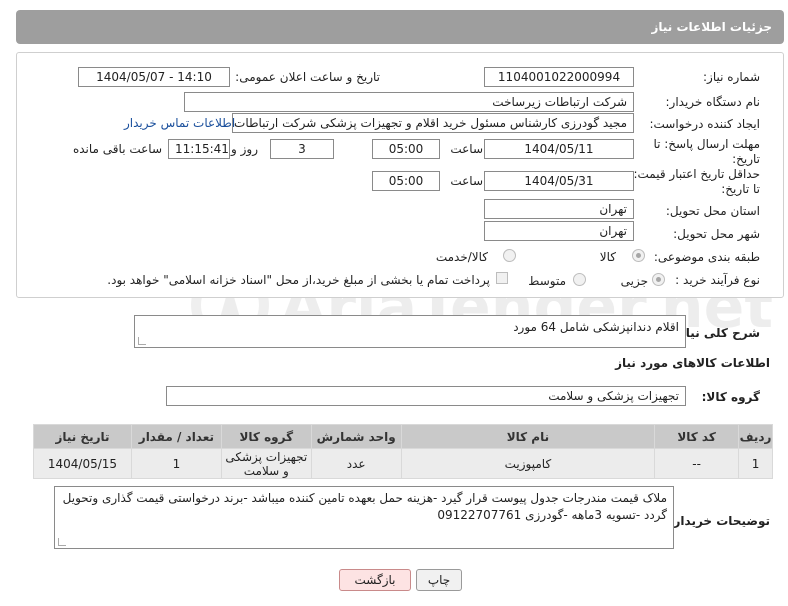 The height and width of the screenshot is (606, 788). What do you see at coordinates (117, 149) in the screenshot?
I see `remaining-time-label: ساعت باقی مانده` at bounding box center [117, 149].